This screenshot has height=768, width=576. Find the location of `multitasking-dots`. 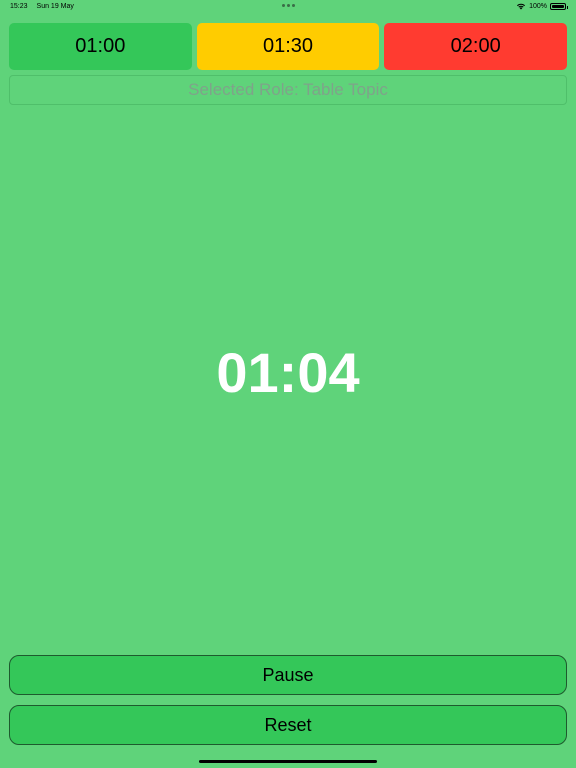

multitasking-dots is located at coordinates (288, 5).